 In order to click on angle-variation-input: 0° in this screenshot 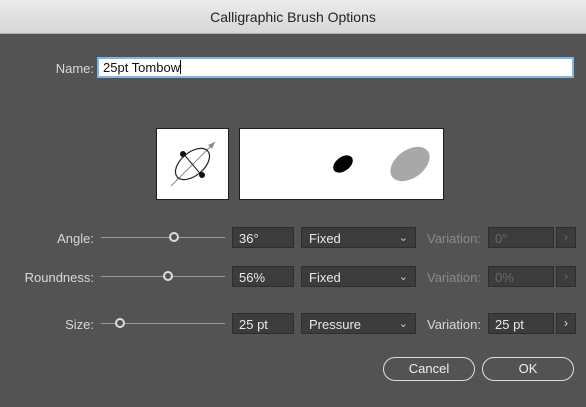, I will do `click(521, 237)`.